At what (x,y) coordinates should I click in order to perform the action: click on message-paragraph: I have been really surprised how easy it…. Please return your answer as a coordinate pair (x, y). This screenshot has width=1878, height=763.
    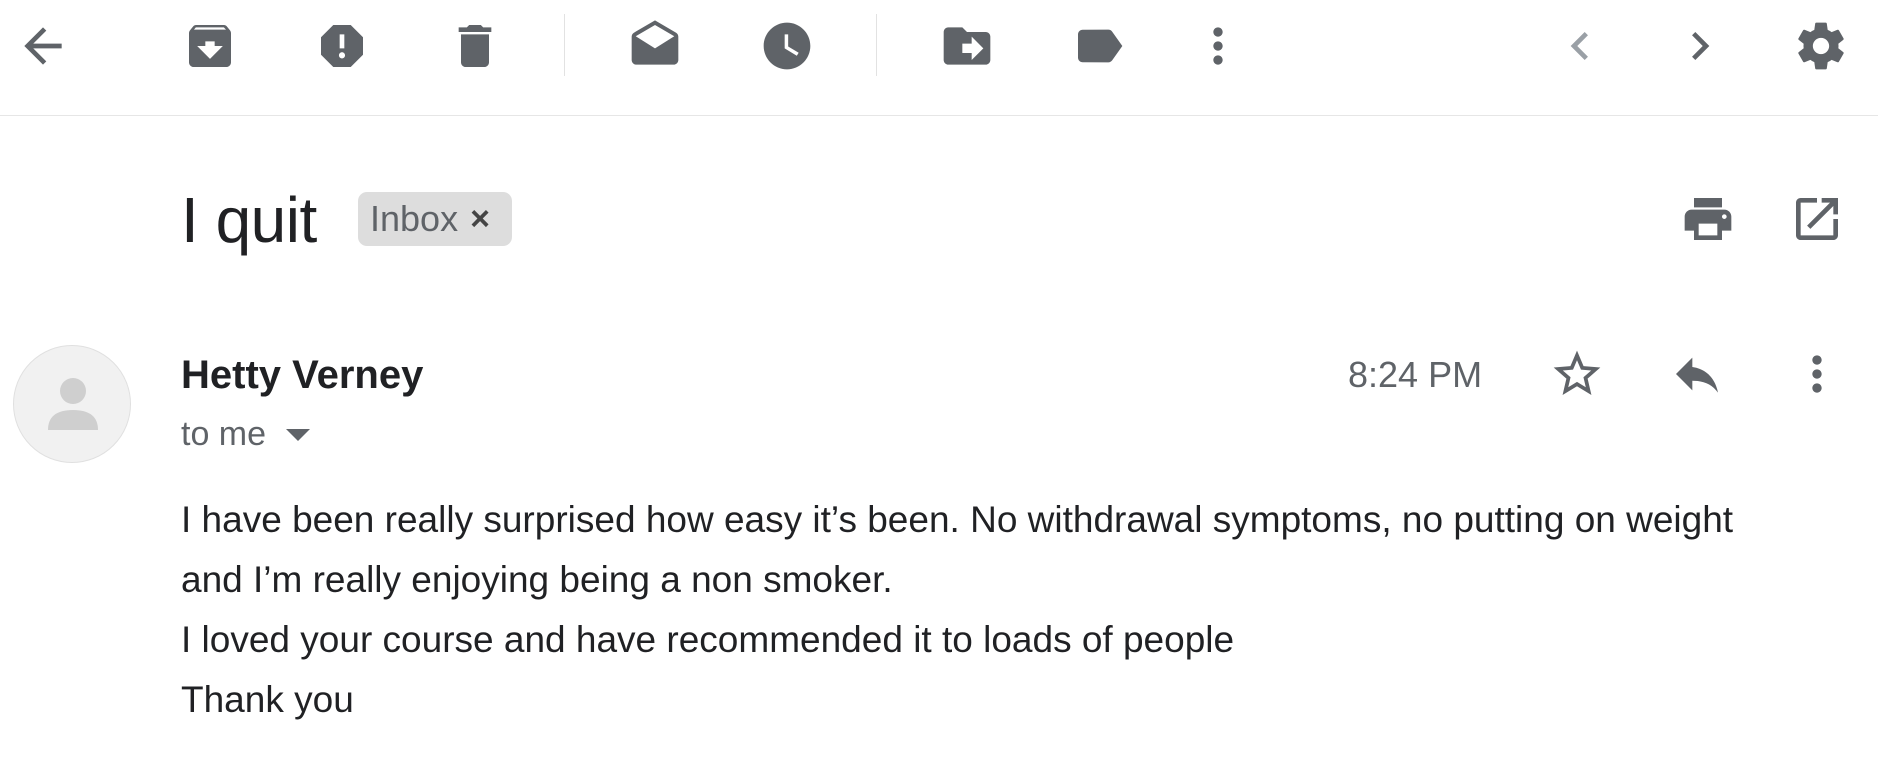
    Looking at the image, I should click on (957, 549).